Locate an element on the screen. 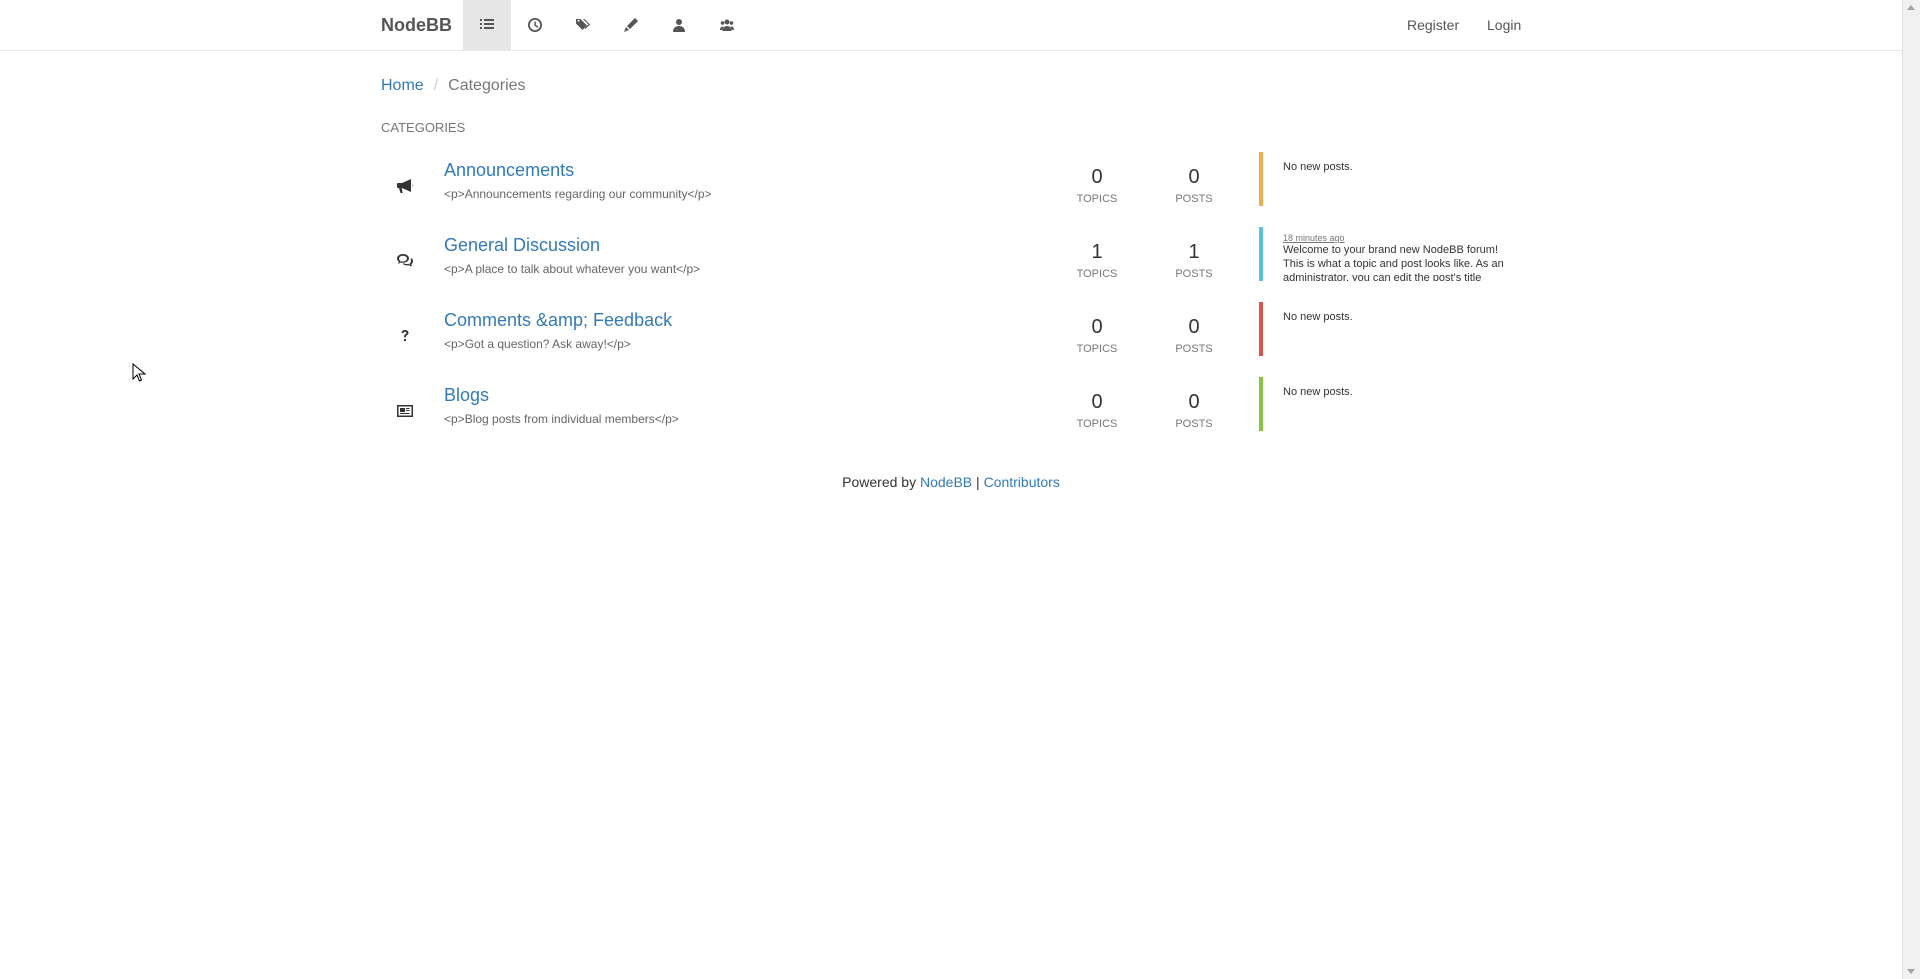  nav-popular is located at coordinates (631, 25).